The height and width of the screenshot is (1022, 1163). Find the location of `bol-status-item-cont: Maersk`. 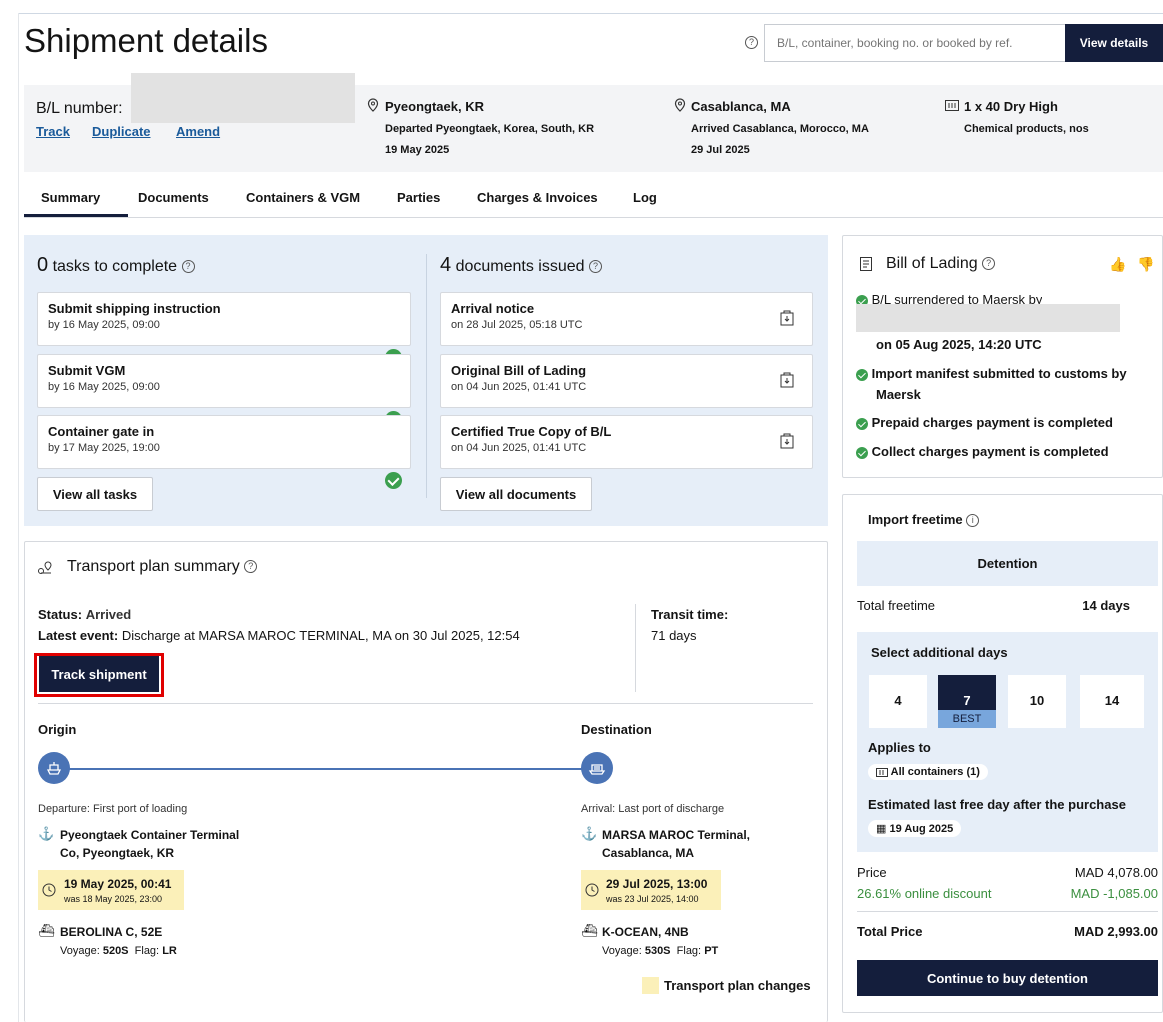

bol-status-item-cont: Maersk is located at coordinates (898, 394).